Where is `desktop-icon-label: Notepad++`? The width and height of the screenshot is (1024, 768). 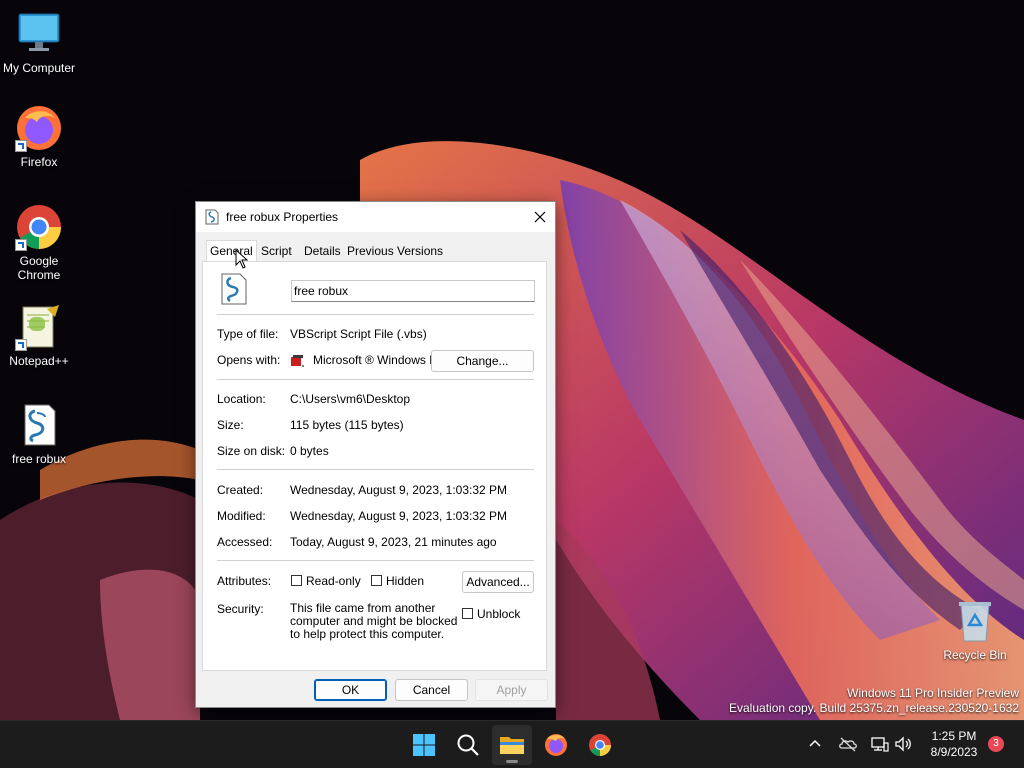
desktop-icon-label: Notepad++ is located at coordinates (39, 361).